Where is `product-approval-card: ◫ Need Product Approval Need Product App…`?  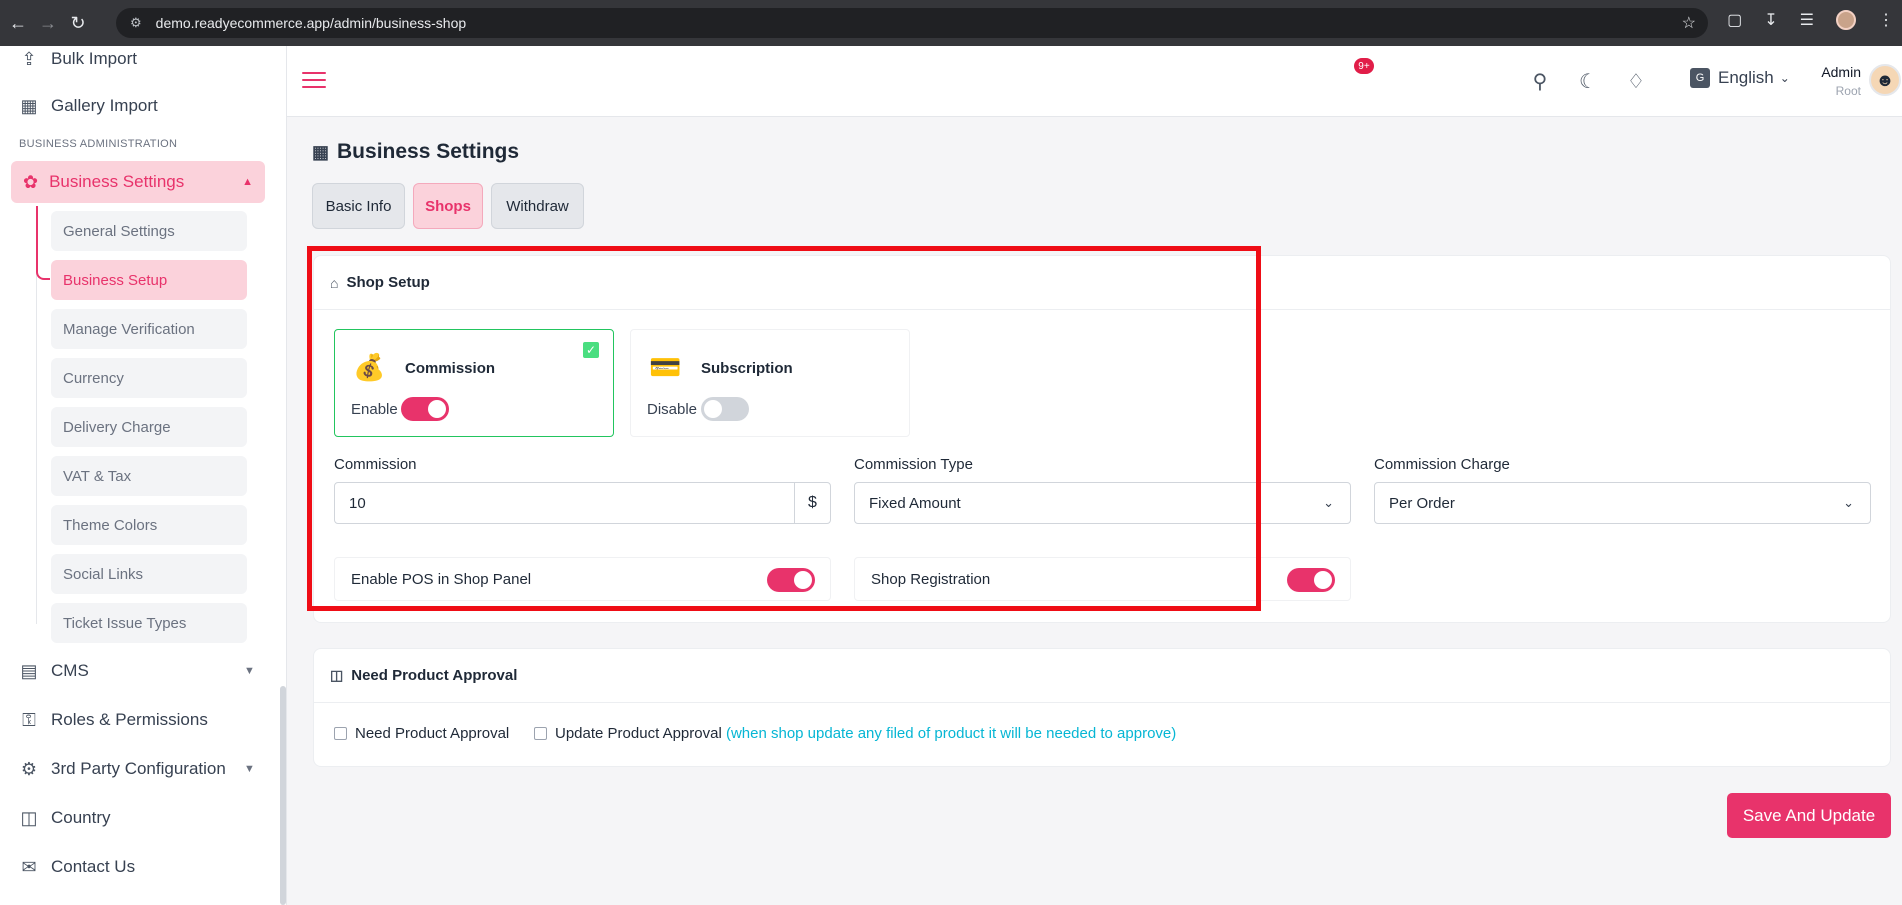
product-approval-card: ◫ Need Product Approval Need Product App… is located at coordinates (1102, 707).